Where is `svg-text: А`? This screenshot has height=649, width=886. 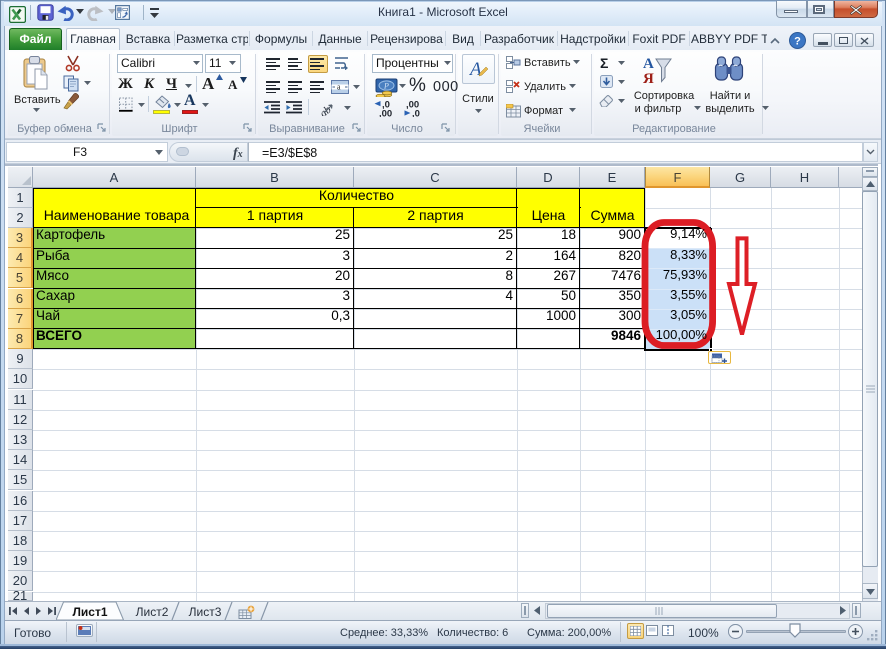
svg-text: А is located at coordinates (648, 64).